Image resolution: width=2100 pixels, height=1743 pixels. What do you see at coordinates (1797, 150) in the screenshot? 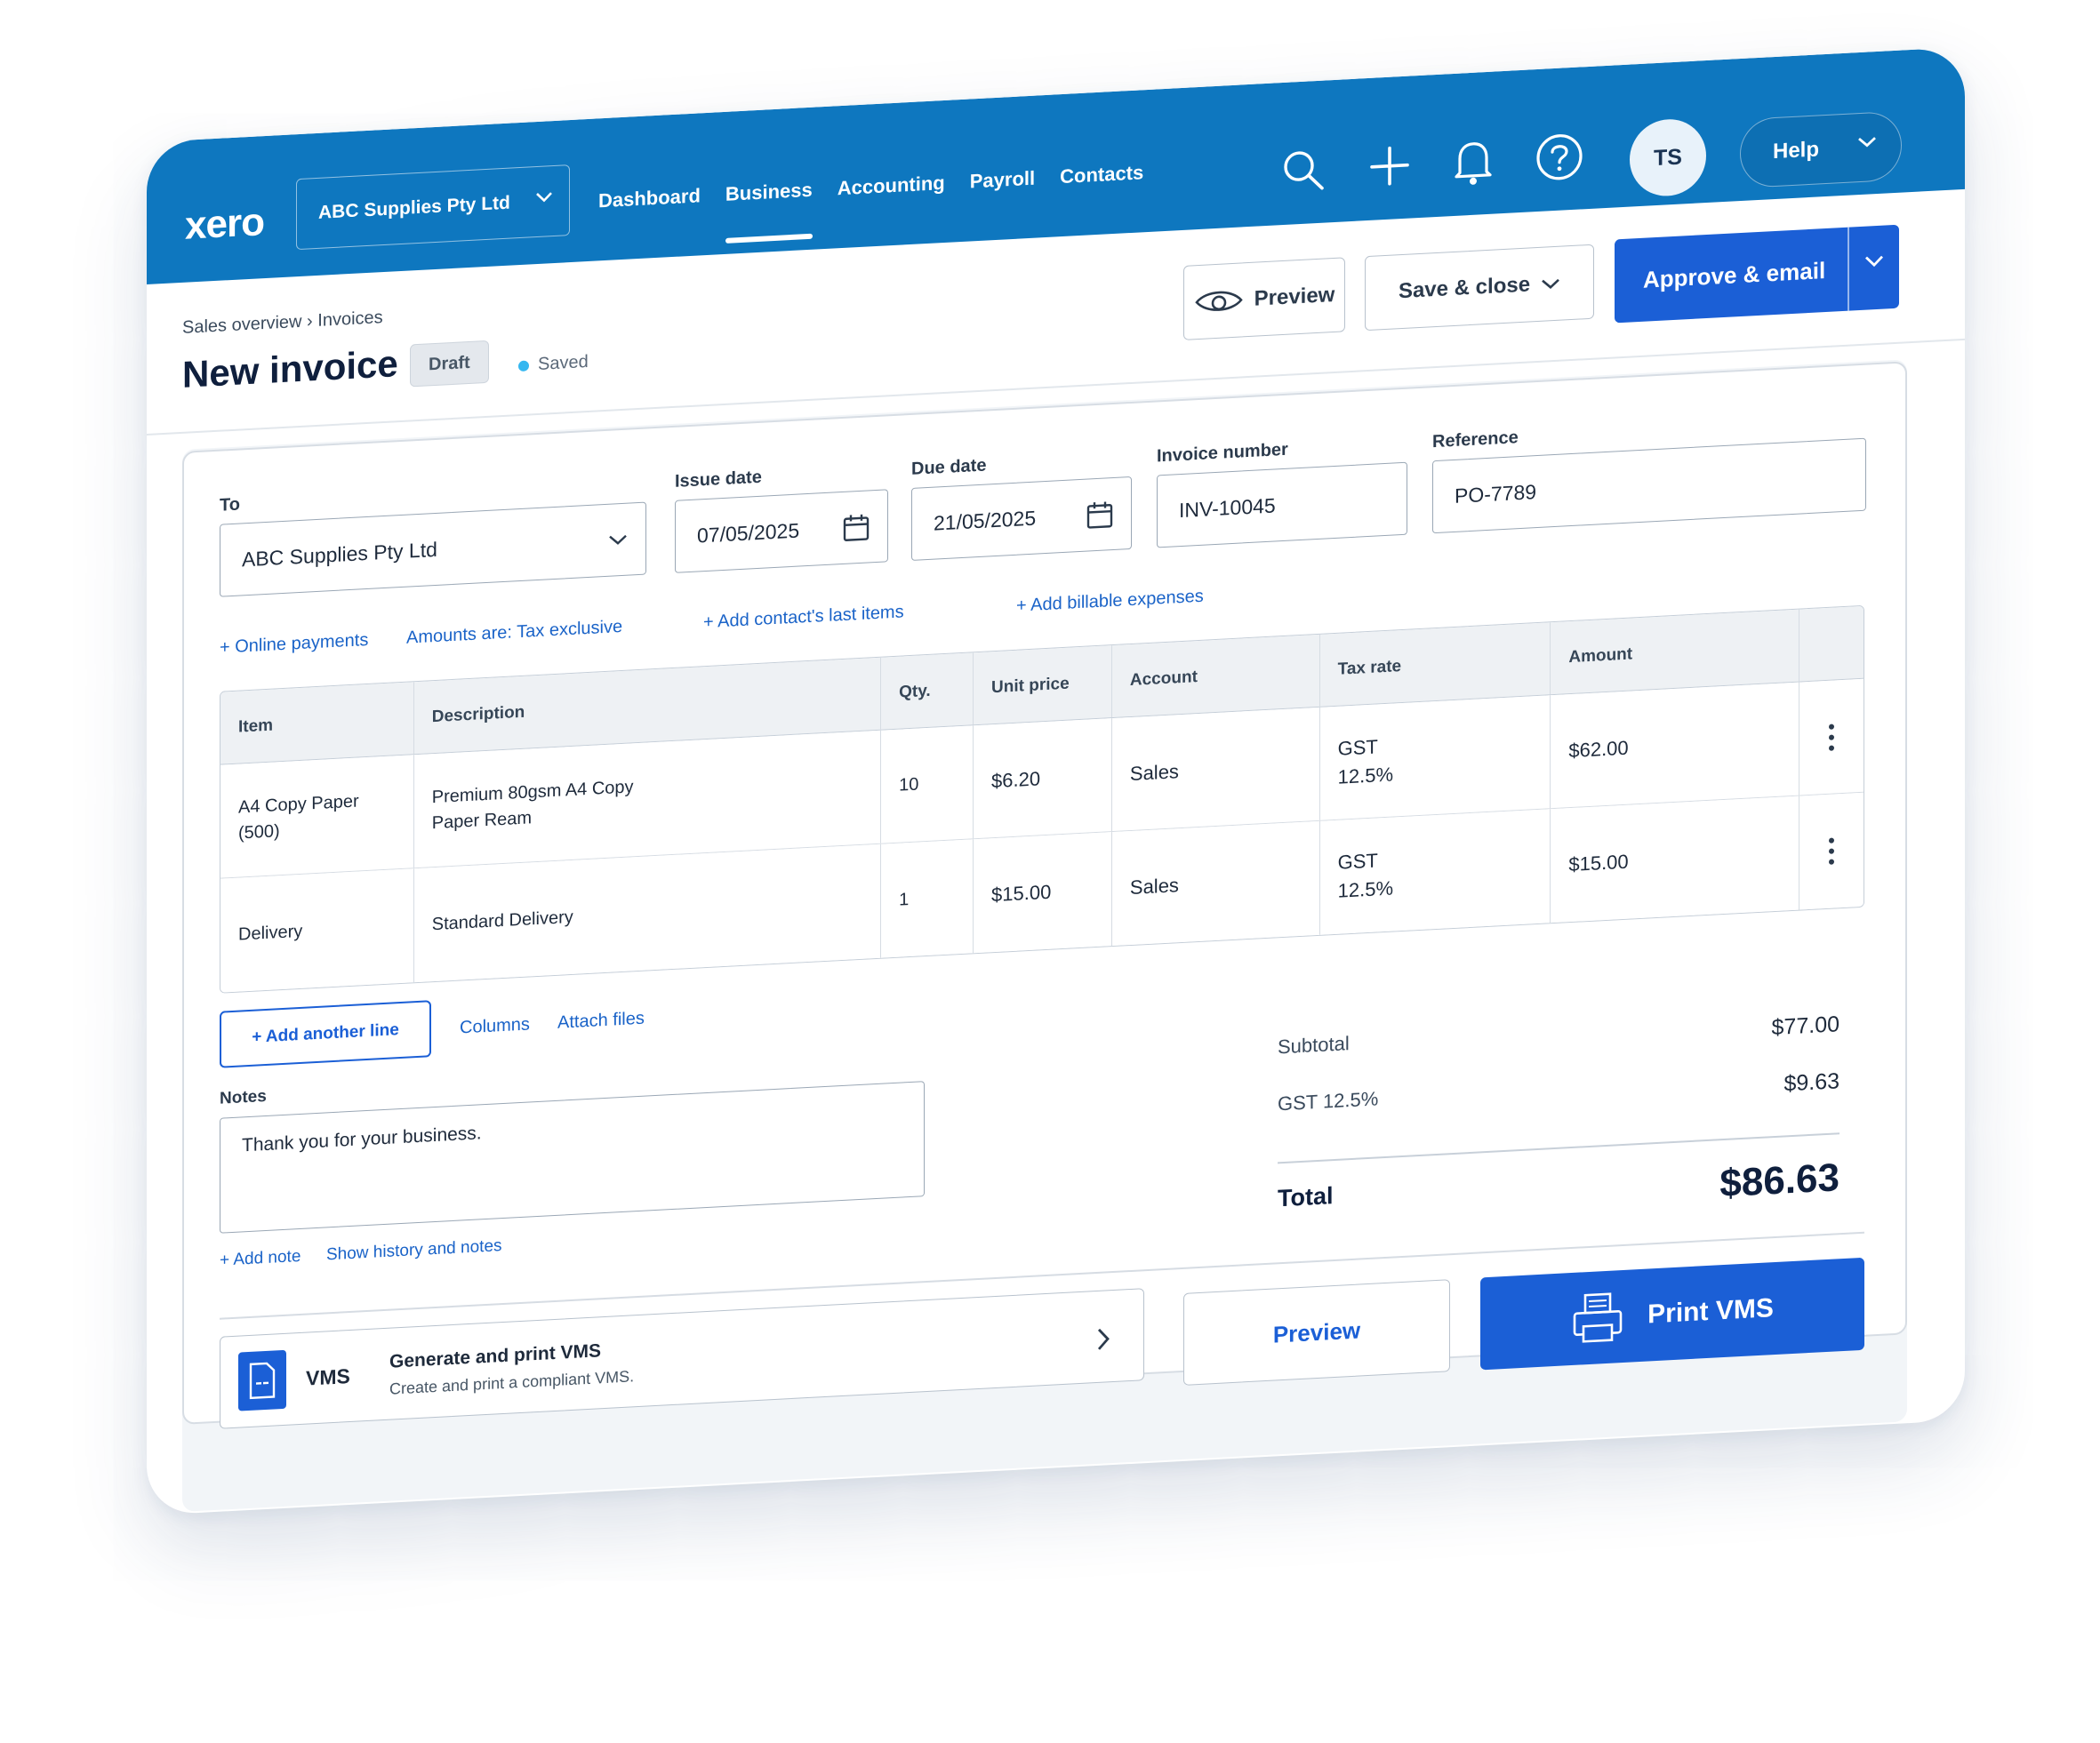
I see `help-label: Help` at bounding box center [1797, 150].